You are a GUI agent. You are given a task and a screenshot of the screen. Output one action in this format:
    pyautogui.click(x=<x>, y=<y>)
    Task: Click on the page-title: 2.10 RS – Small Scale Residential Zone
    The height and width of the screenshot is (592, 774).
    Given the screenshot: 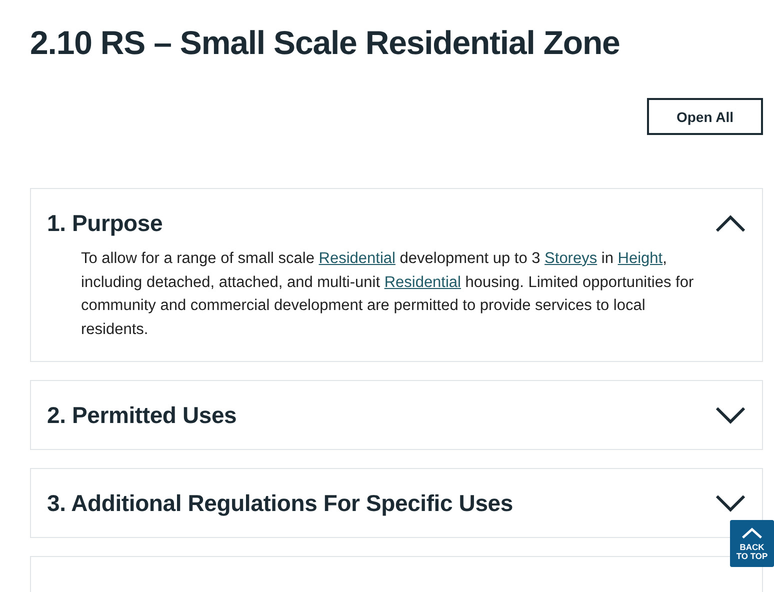 What is the action you would take?
    pyautogui.click(x=325, y=43)
    